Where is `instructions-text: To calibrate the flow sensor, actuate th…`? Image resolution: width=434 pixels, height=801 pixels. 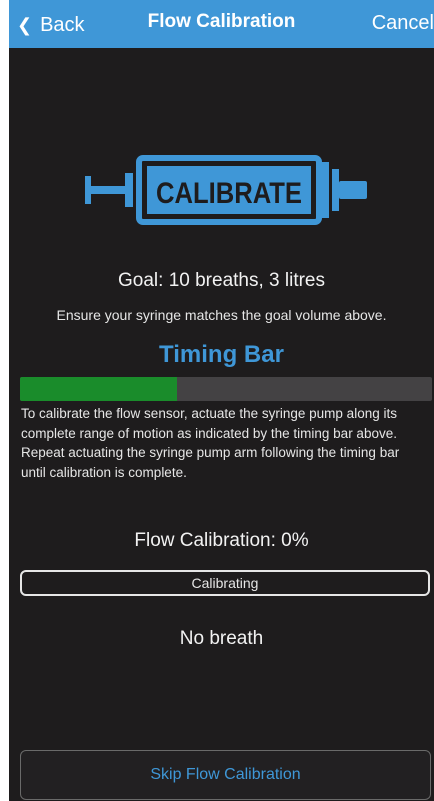
instructions-text: To calibrate the flow sensor, actuate th… is located at coordinates (210, 443).